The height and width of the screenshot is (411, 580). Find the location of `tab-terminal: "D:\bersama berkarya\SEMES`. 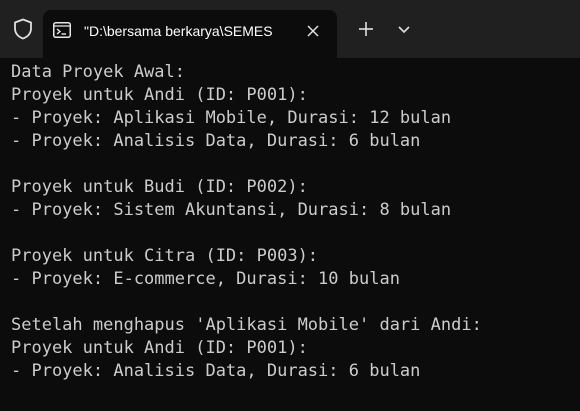

tab-terminal: "D:\bersama berkarya\SEMES is located at coordinates (190, 34).